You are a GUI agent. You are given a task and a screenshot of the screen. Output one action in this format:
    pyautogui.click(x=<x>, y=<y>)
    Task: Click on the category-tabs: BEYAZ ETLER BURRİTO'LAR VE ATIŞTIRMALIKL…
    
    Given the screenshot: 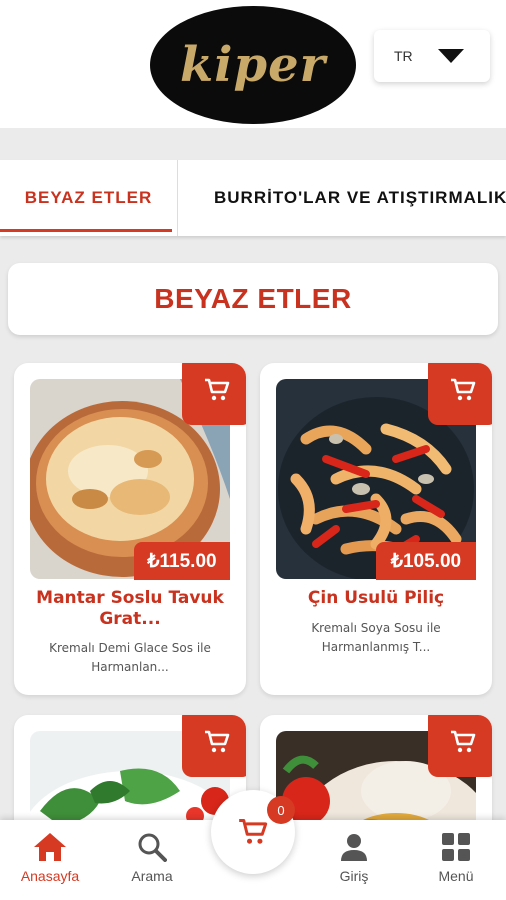 What is the action you would take?
    pyautogui.click(x=253, y=198)
    